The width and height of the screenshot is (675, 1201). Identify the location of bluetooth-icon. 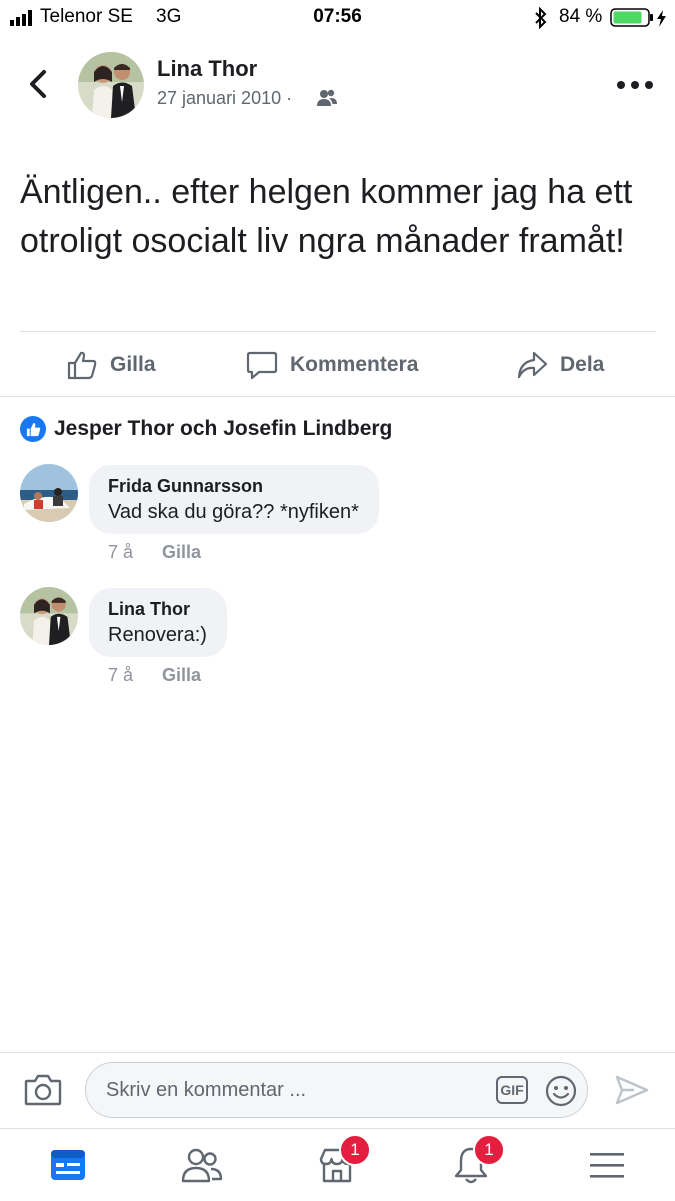
(541, 18).